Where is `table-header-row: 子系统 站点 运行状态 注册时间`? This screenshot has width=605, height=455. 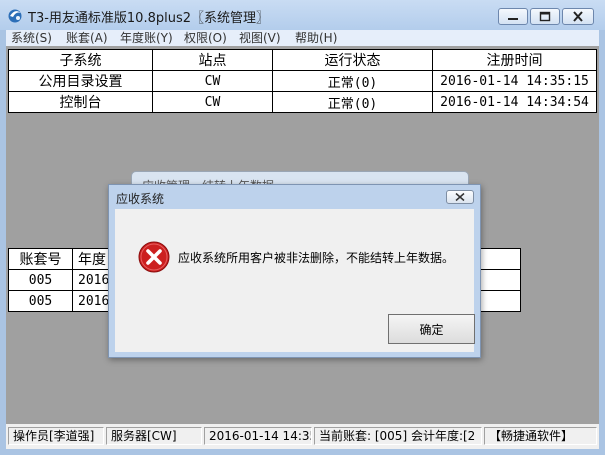 table-header-row: 子系统 站点 运行状态 注册时间 is located at coordinates (302, 60).